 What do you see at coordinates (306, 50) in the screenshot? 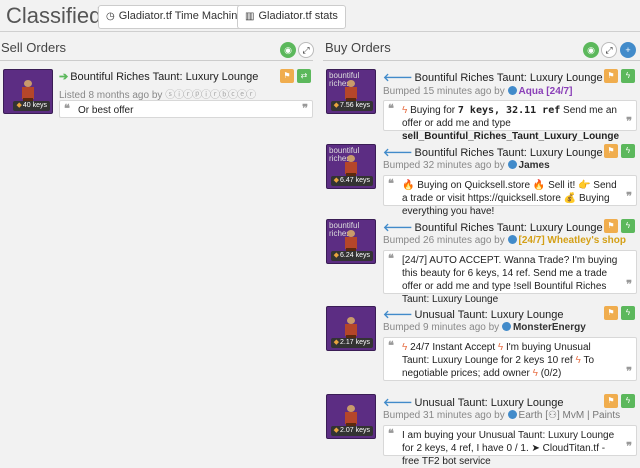
I see `sell-expand-icon: ⤢` at bounding box center [306, 50].